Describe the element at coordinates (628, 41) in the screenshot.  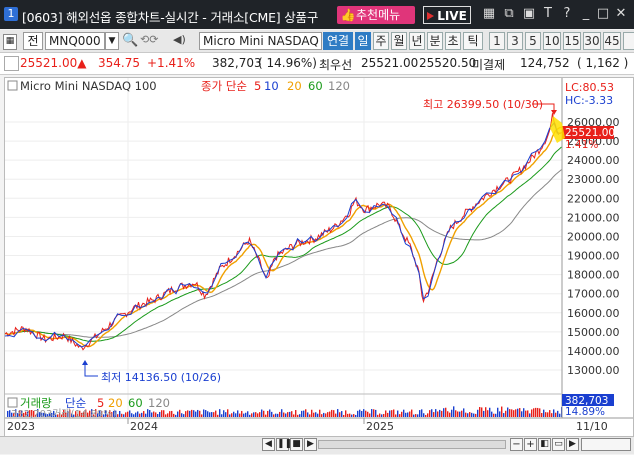
I see `interval-more` at that location.